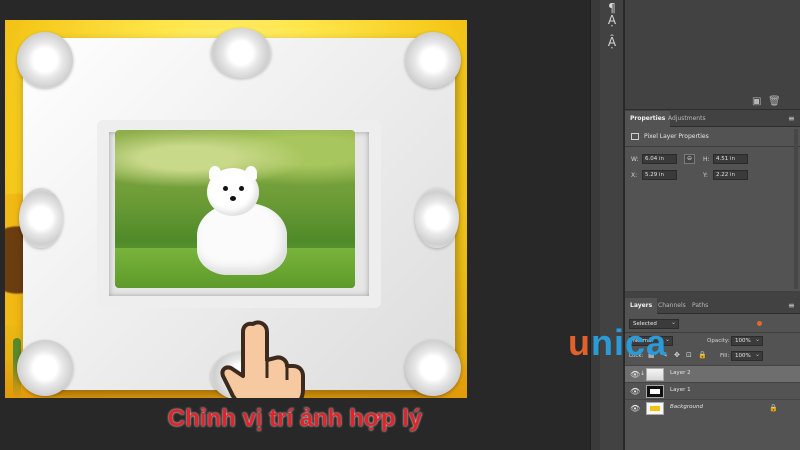  I want to click on layer-name: Layer 1, so click(680, 390).